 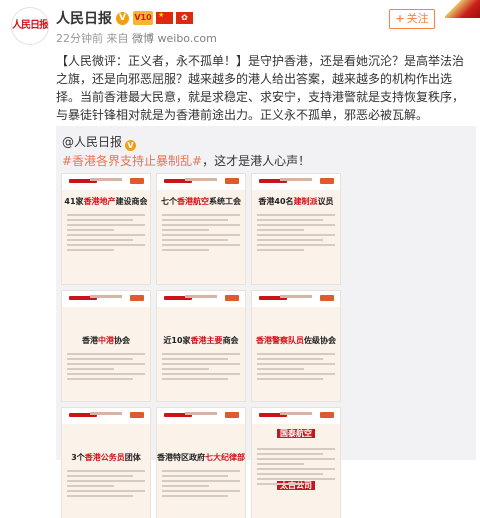 I want to click on image-thumbnail: 3个香港公务员团体, so click(x=106, y=463).